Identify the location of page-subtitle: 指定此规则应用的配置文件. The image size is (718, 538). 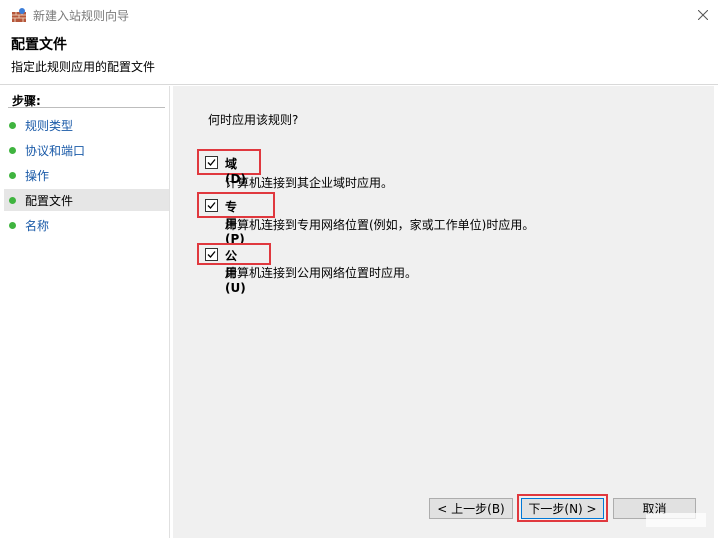
(83, 67).